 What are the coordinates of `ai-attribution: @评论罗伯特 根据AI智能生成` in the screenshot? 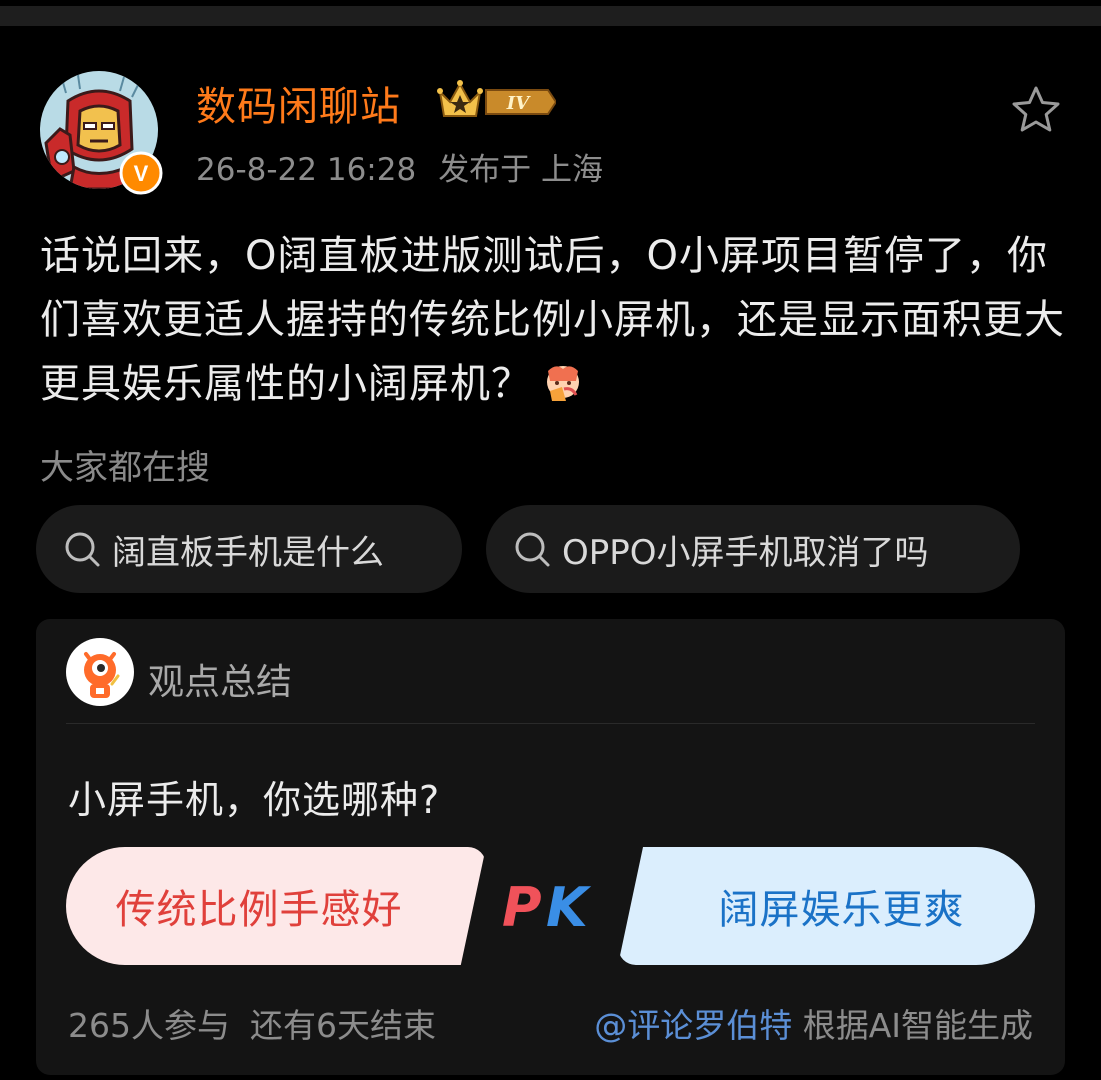 It's located at (813, 1023).